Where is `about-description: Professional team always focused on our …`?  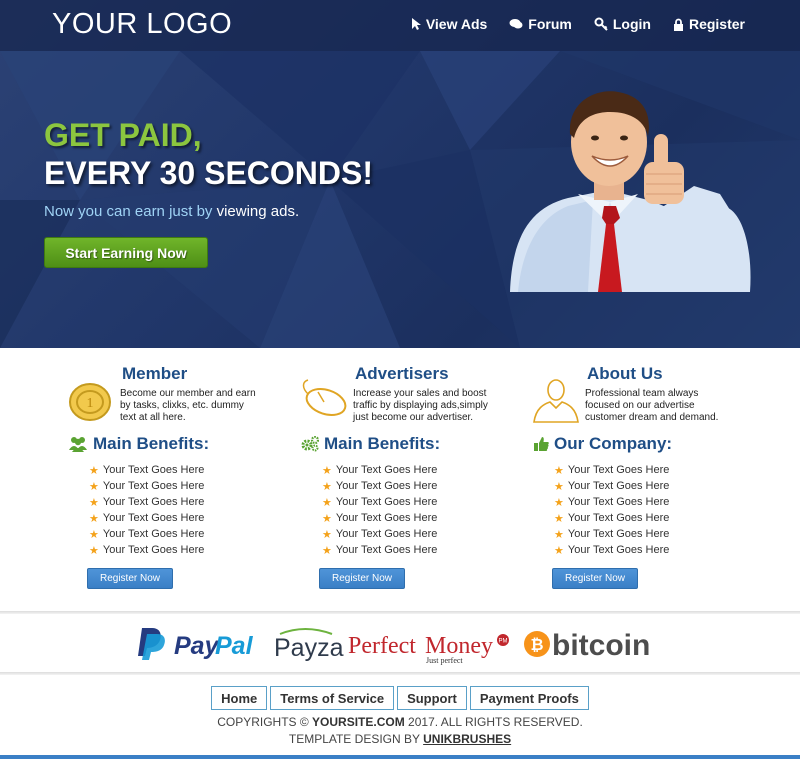
about-description: Professional team always focused on our … is located at coordinates (652, 405).